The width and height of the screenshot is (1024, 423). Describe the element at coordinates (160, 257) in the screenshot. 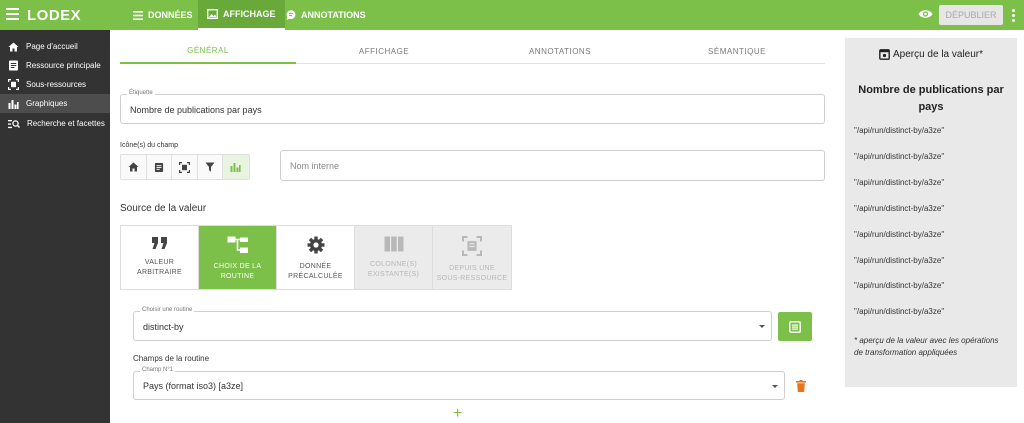

I see `source-arbitrary-value-button: VALEUR ARBITRAIRE` at that location.